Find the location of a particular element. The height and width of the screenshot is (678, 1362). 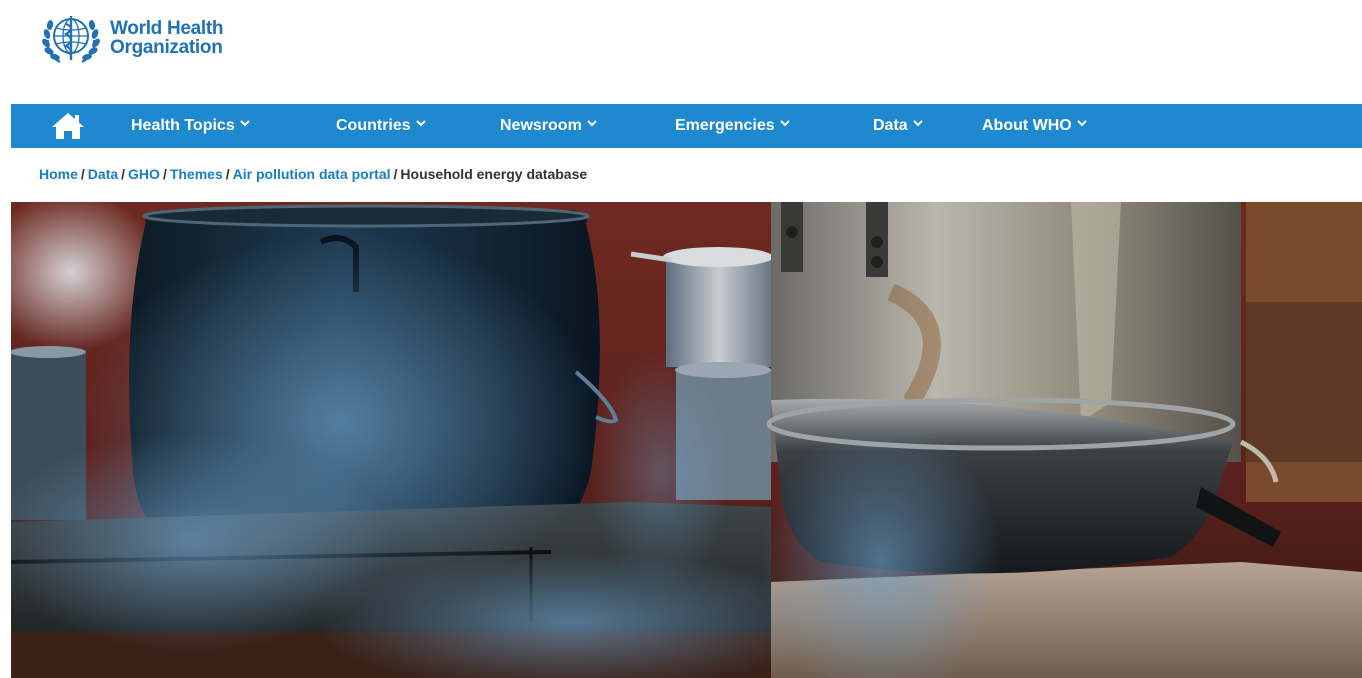

breadcrumb-link-data: Data is located at coordinates (103, 174).